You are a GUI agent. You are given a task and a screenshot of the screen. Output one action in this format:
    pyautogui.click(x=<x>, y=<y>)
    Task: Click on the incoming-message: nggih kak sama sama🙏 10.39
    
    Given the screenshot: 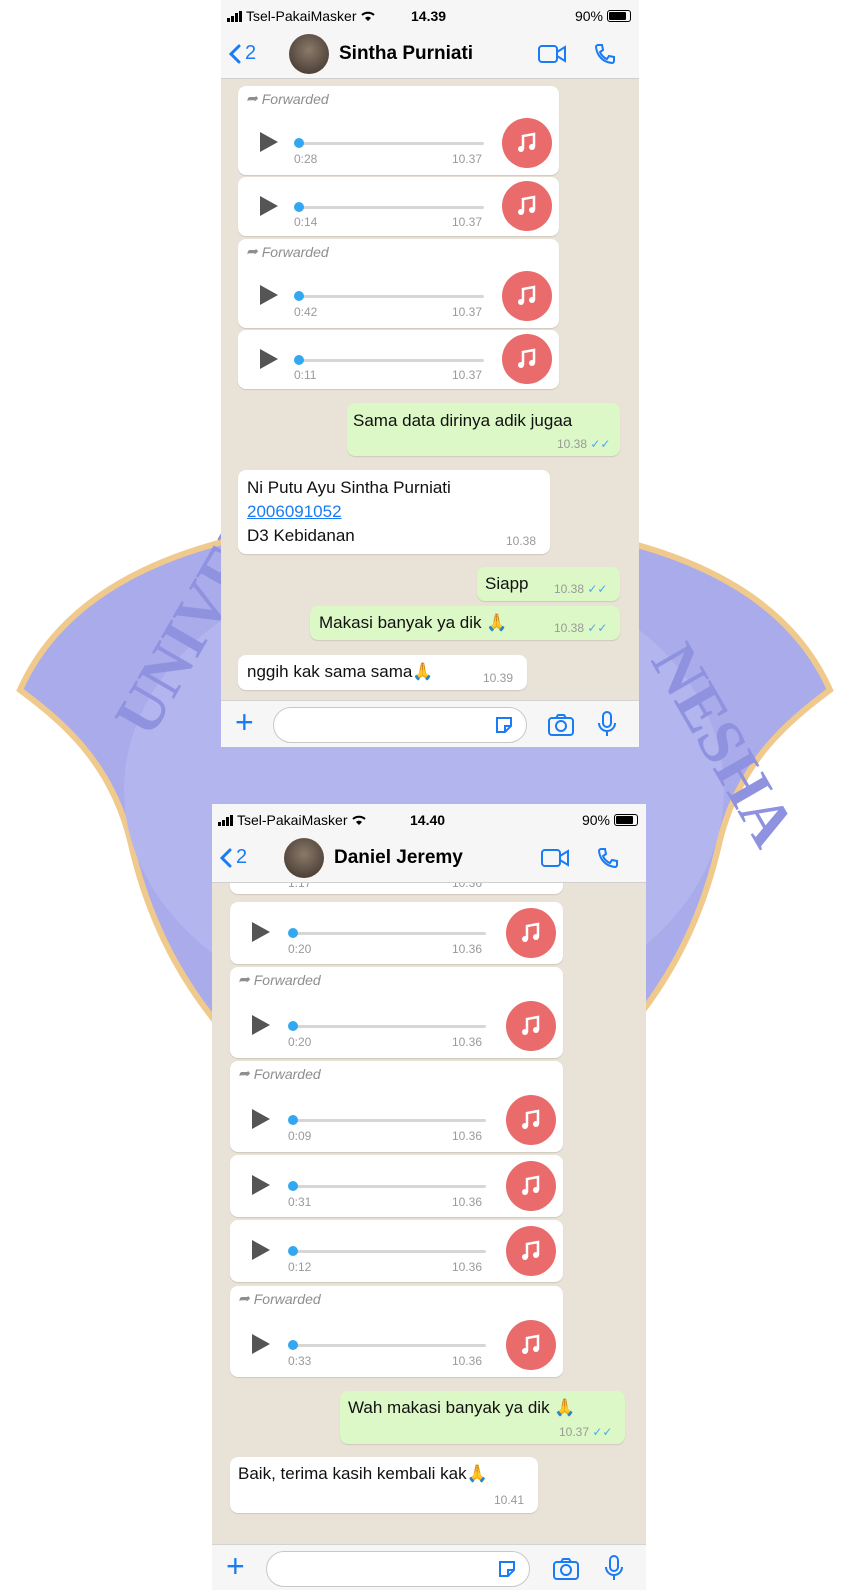 What is the action you would take?
    pyautogui.click(x=382, y=672)
    